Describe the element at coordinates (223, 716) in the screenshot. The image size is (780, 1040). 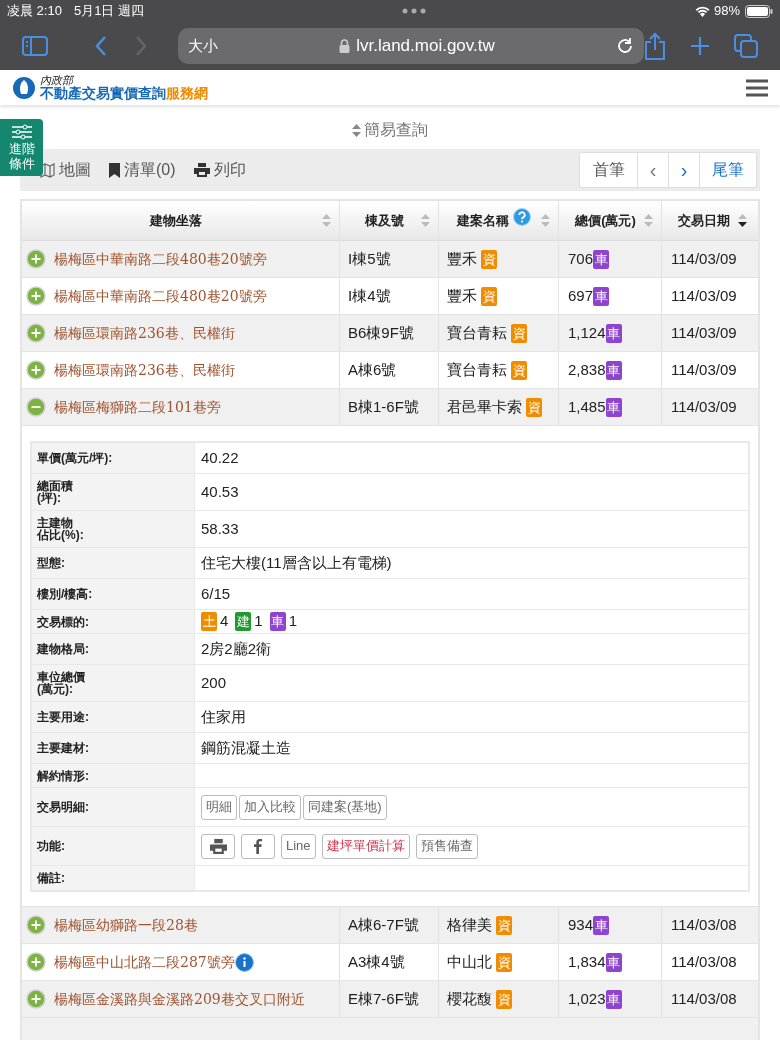
I see `detail-value: 住家用` at that location.